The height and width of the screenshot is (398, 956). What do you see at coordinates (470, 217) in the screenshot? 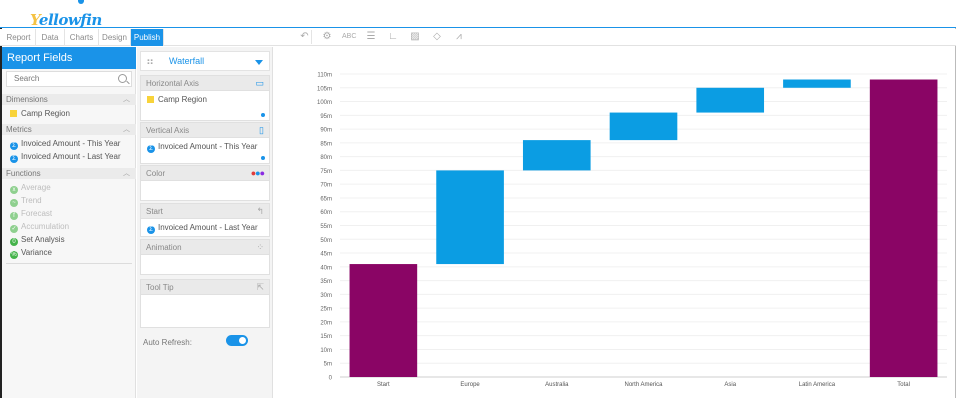
I see `bar-europe` at bounding box center [470, 217].